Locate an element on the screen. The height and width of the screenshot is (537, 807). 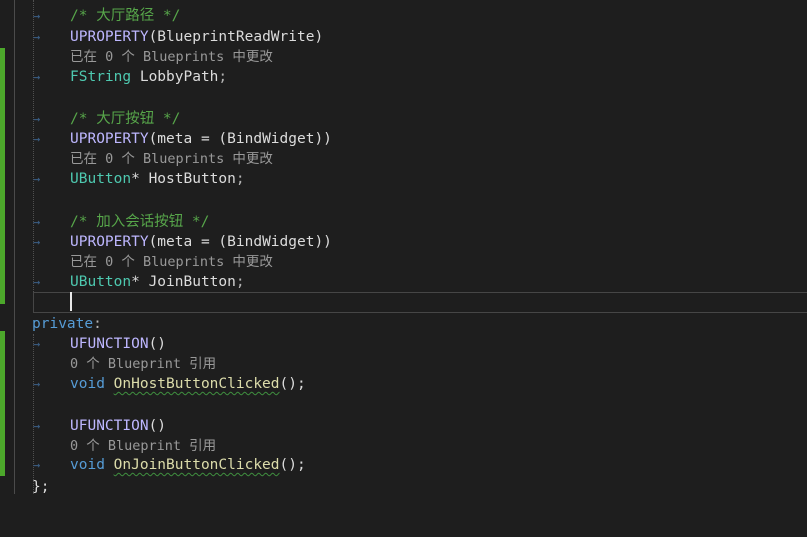
code-line: → FString LobbyPath; is located at coordinates (403, 77).